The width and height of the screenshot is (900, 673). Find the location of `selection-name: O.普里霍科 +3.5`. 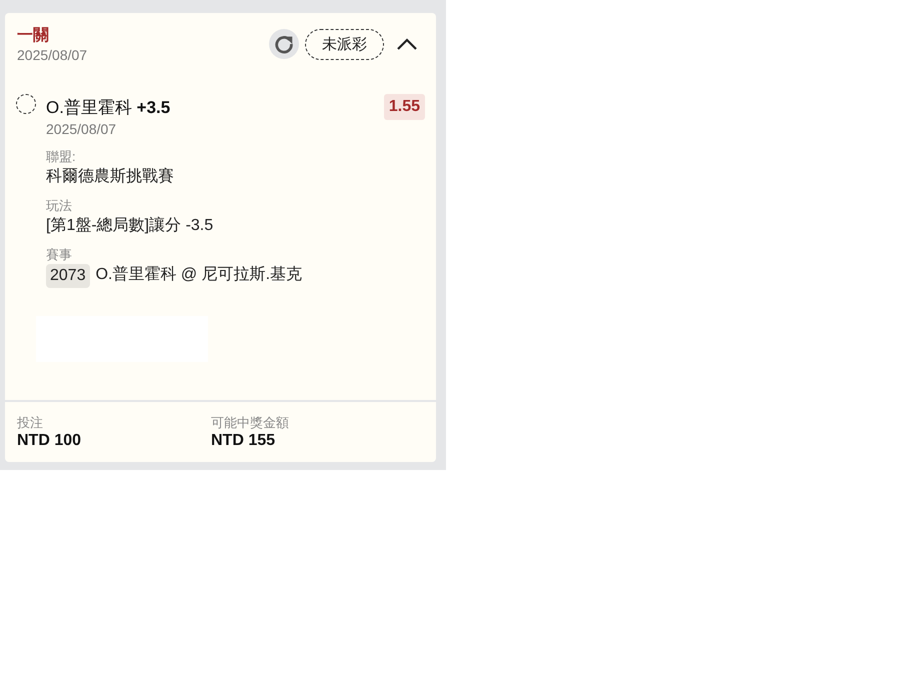

selection-name: O.普里霍科 +3.5 is located at coordinates (108, 107).